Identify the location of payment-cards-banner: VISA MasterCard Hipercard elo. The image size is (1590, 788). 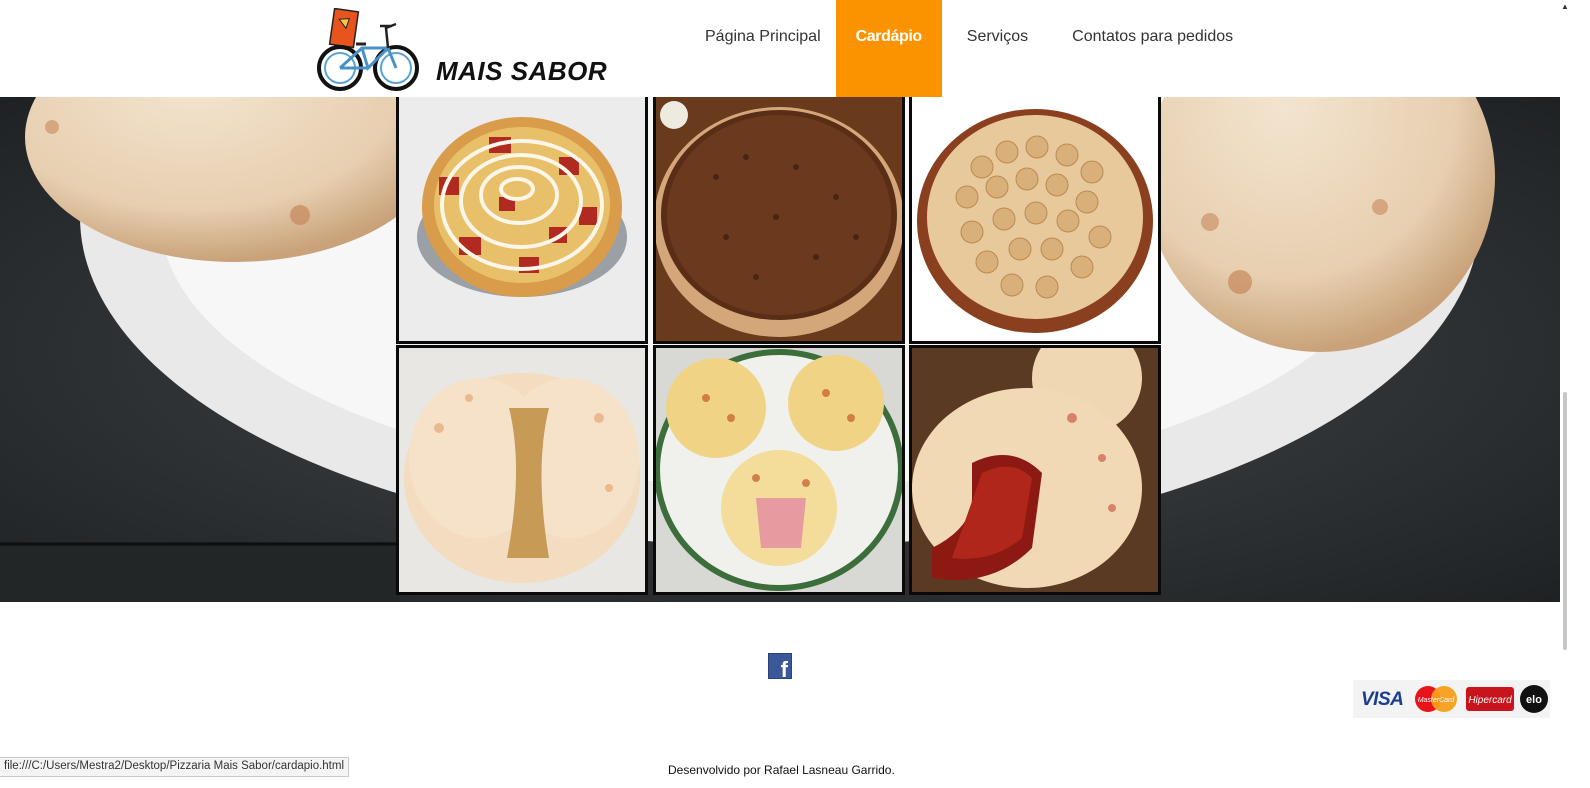
(1451, 699).